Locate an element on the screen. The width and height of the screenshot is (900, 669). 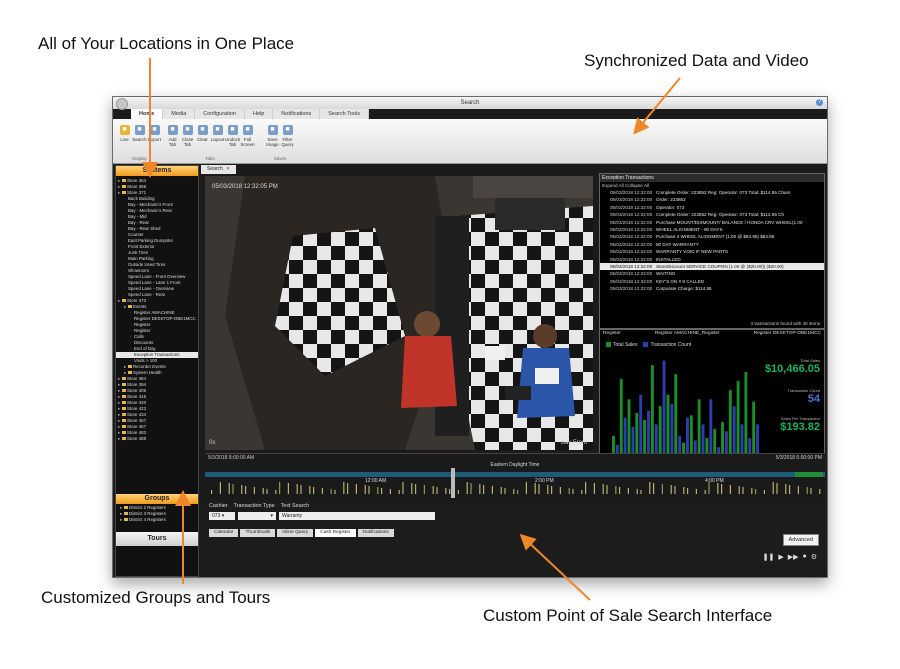
cashier-label: Cashier is located at coordinates (218, 506).